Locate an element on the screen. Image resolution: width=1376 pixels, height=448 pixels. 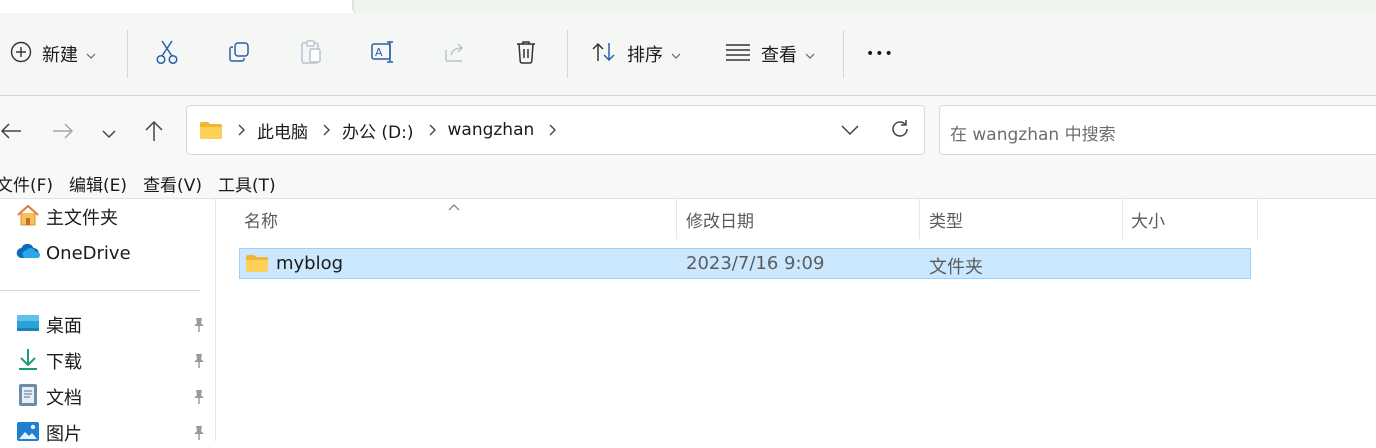
clipboard-icon is located at coordinates (311, 54).